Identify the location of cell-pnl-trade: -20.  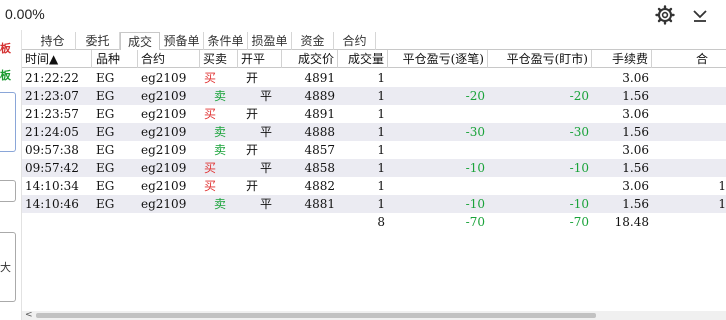
(475, 96).